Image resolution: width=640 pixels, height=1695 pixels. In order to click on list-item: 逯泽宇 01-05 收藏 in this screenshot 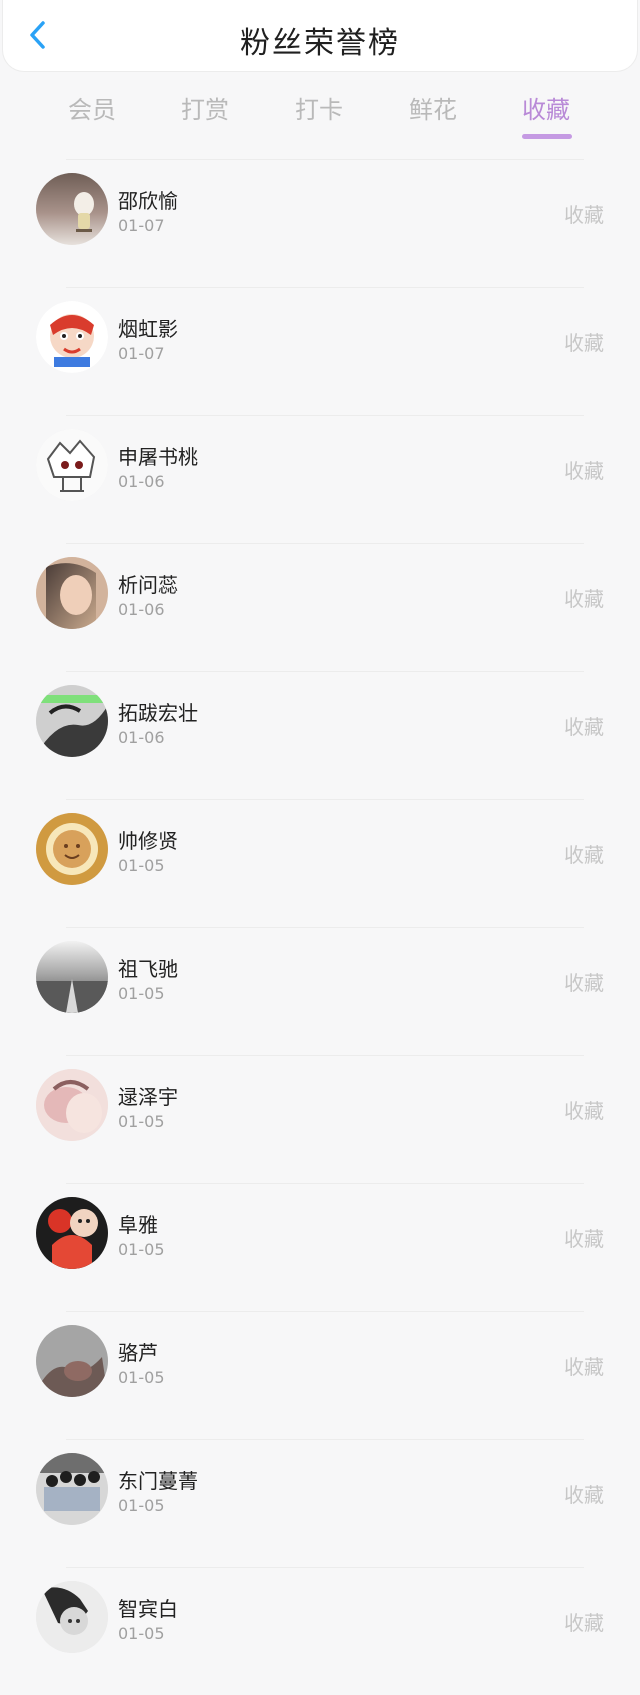, I will do `click(320, 1119)`.